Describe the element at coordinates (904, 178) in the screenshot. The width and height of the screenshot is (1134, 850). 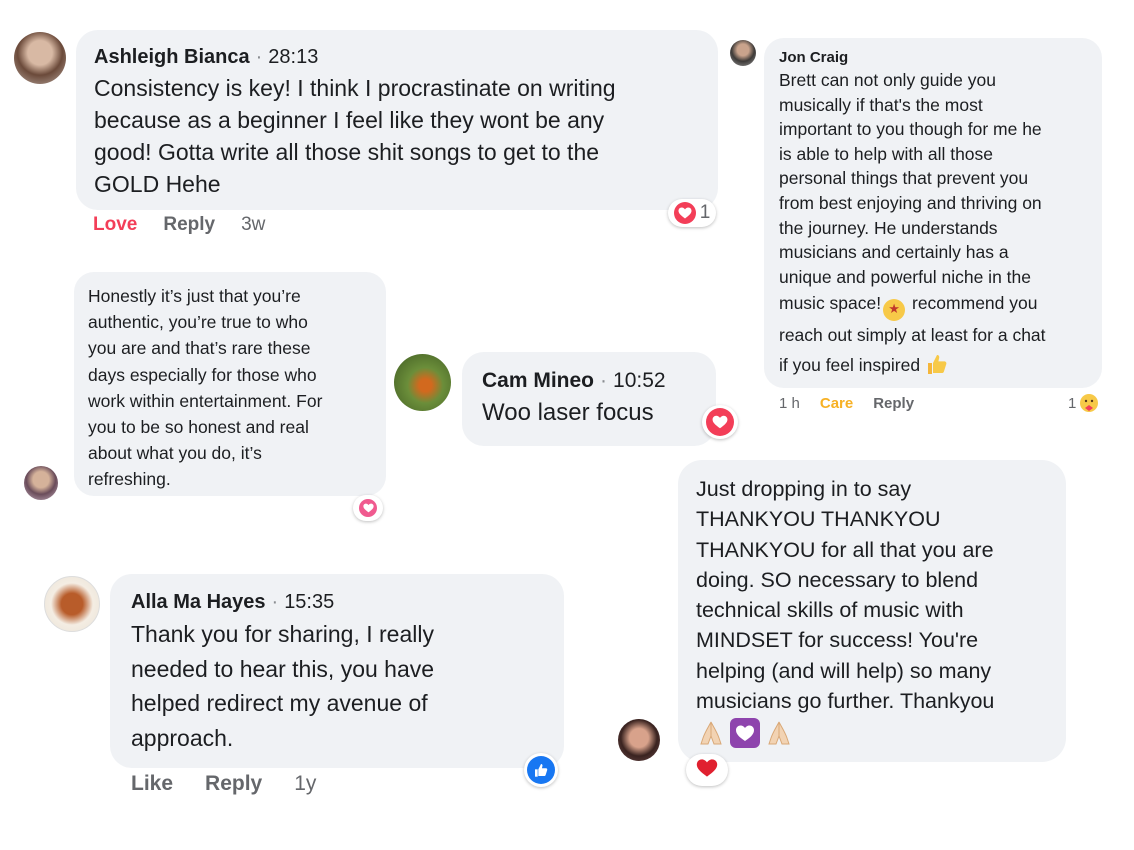
I see `comment-text-line: personal things that prevent you` at that location.